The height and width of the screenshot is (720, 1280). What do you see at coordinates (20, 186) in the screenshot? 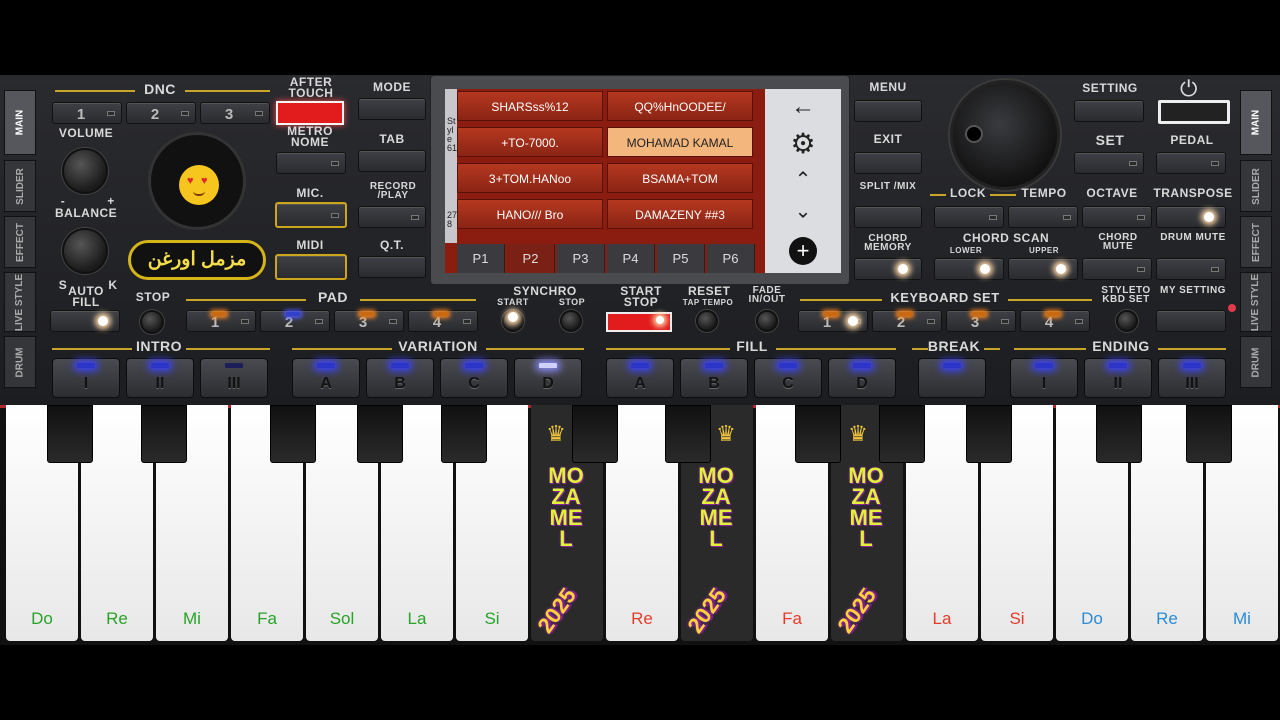
I see `tab-slider-left: SLIDER` at bounding box center [20, 186].